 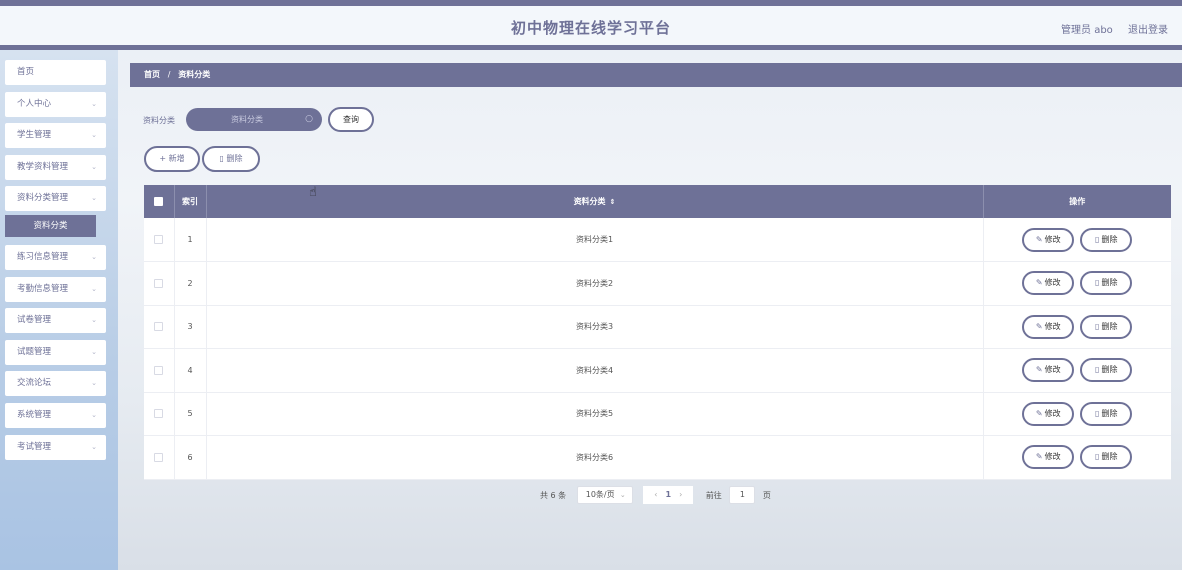 I want to click on sidebar-item-practice-info: 练习信息管理 ⌄, so click(x=55, y=257).